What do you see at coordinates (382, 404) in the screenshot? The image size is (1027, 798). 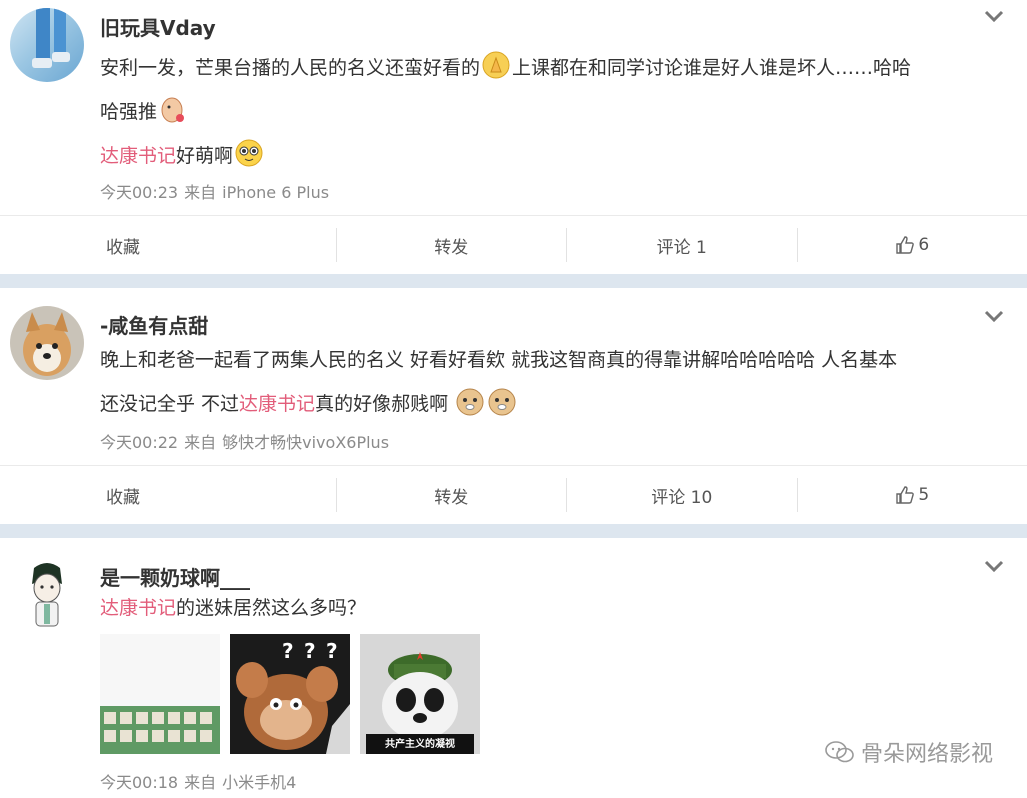 I see `text-segment: 真的好像郝贱啊` at bounding box center [382, 404].